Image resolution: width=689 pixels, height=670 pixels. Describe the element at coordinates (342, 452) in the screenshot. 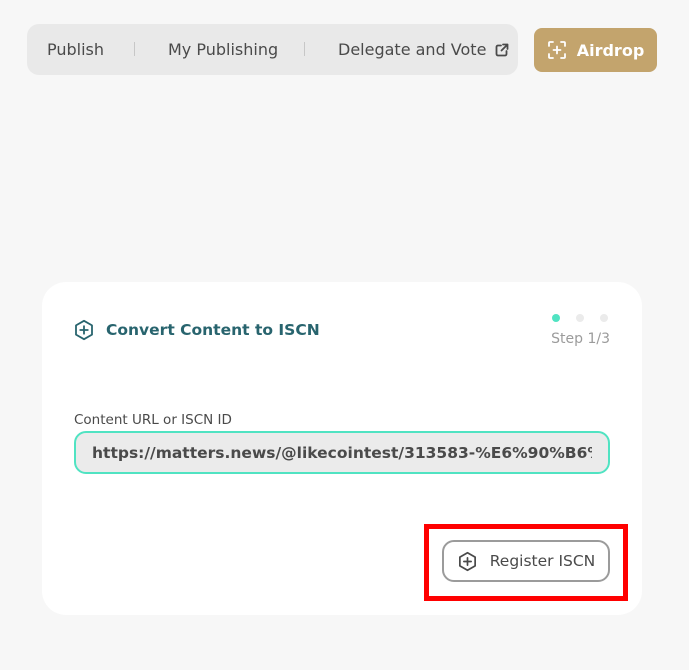

I see `content-url-input` at that location.